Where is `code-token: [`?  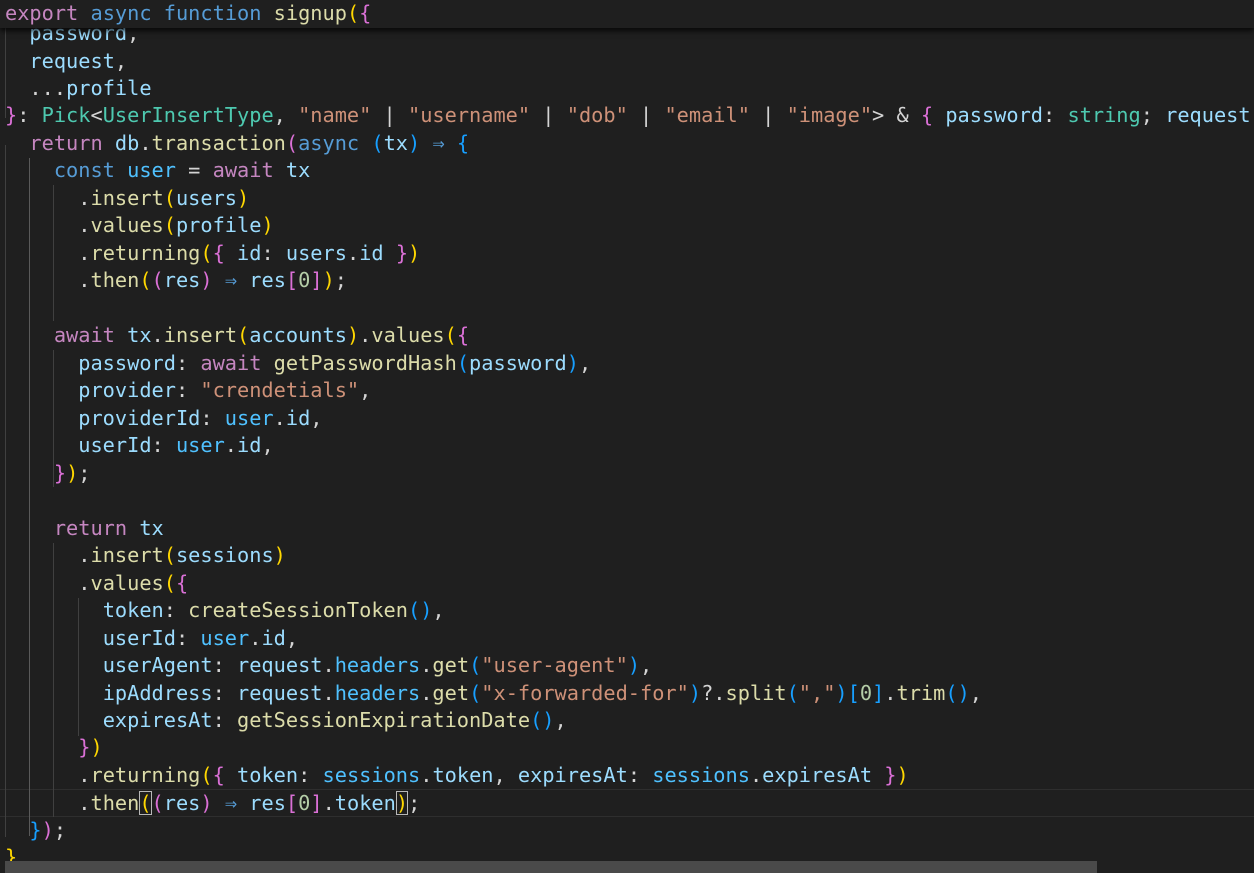
code-token: [ is located at coordinates (292, 803).